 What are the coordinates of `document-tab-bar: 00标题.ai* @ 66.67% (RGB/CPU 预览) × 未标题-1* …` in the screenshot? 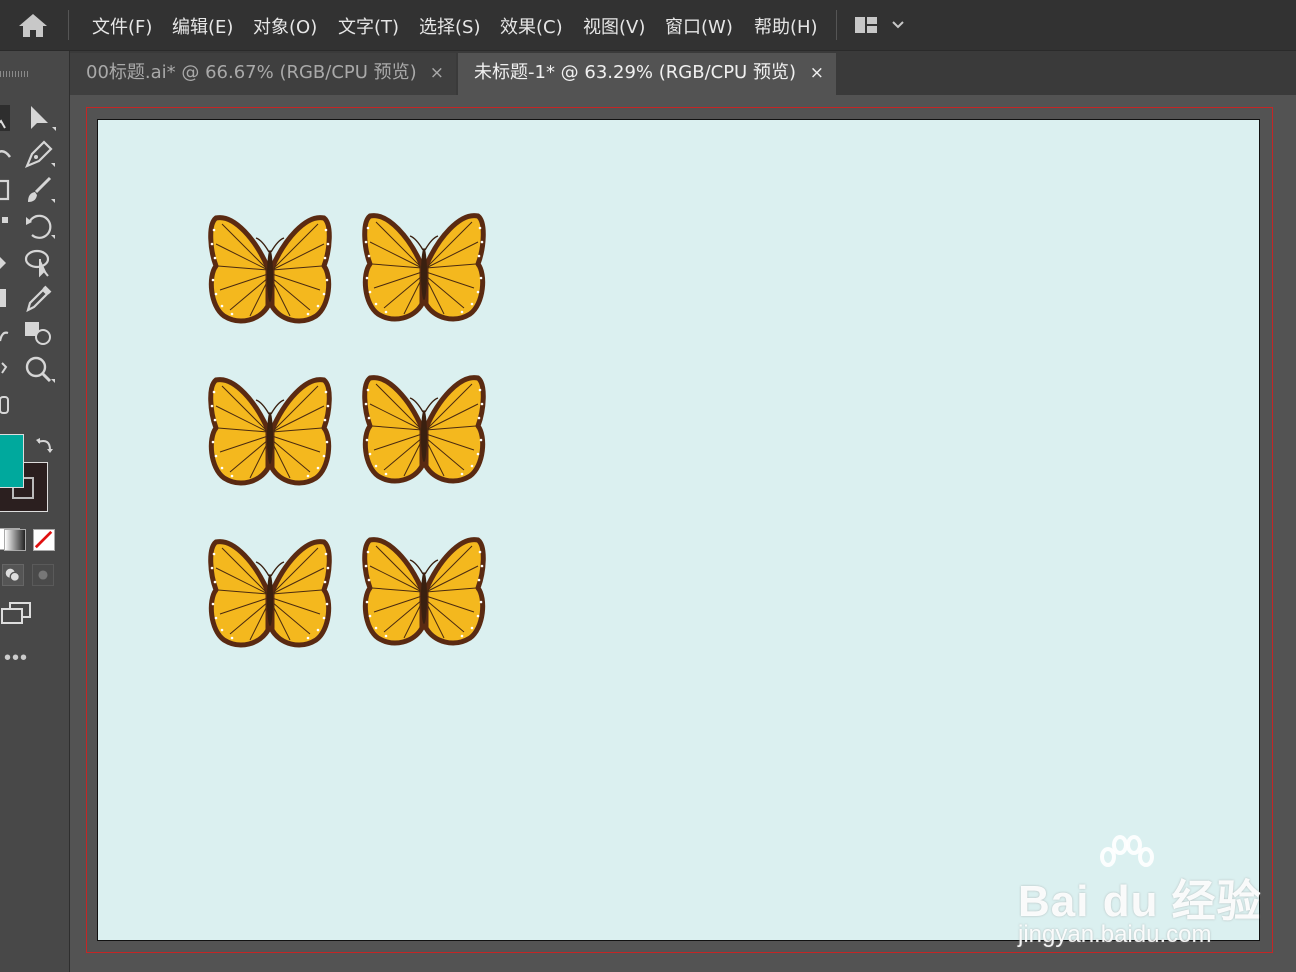 It's located at (683, 73).